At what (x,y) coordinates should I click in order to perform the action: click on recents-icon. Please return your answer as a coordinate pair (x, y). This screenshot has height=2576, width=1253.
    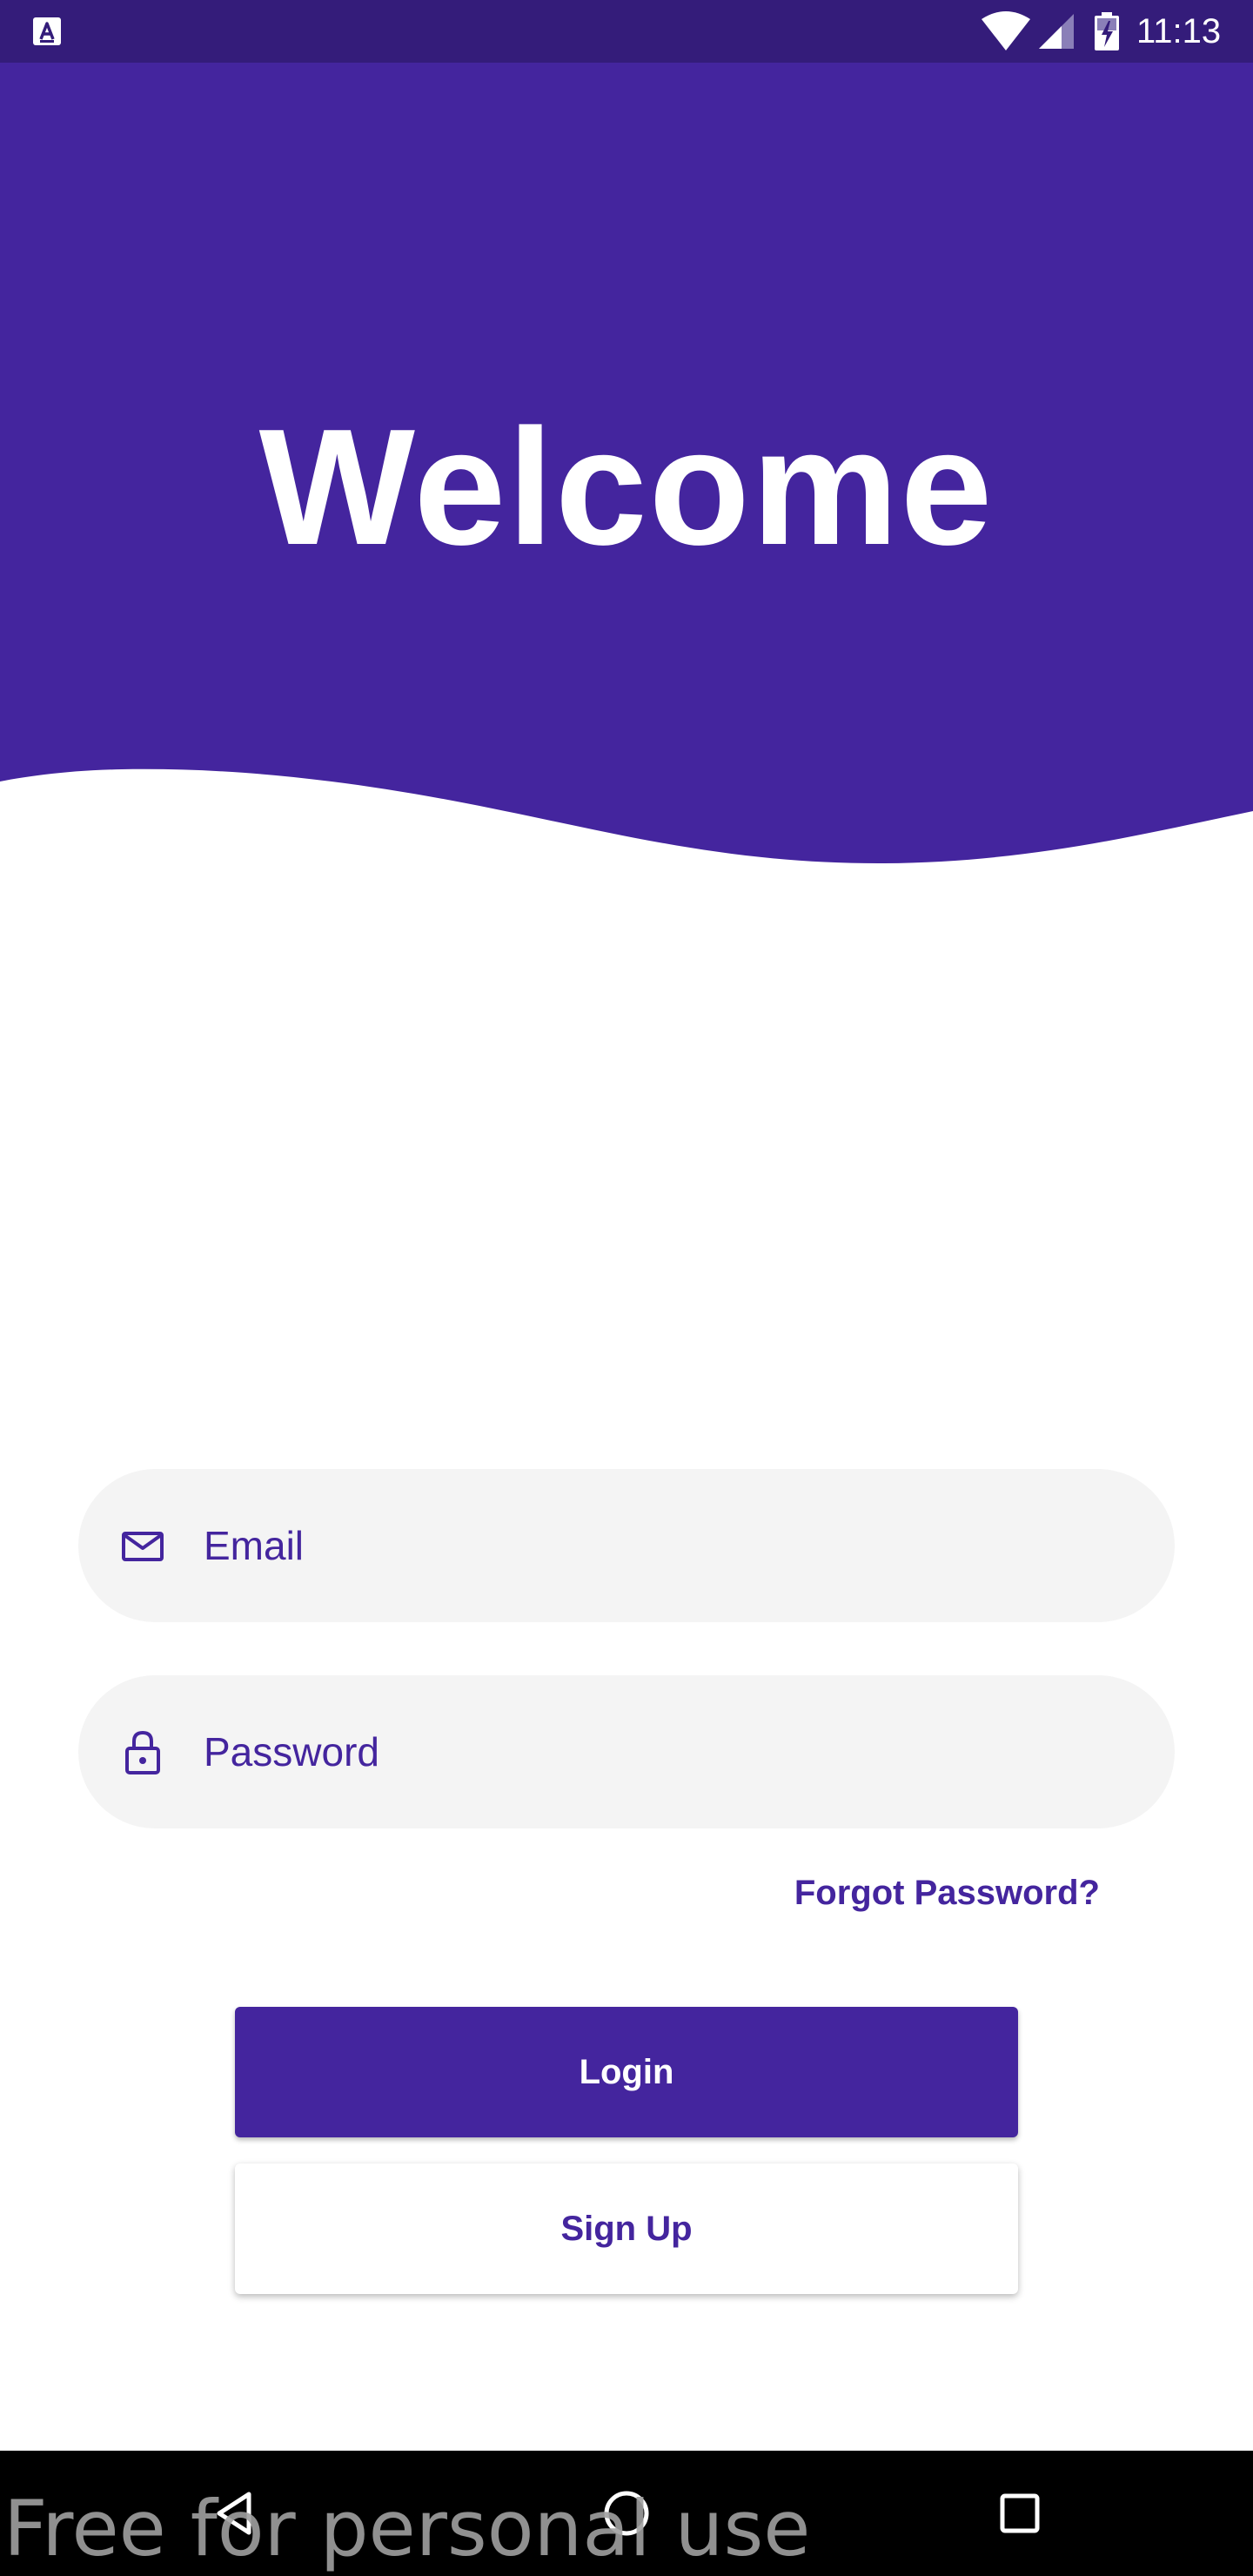
    Looking at the image, I should click on (1020, 2513).